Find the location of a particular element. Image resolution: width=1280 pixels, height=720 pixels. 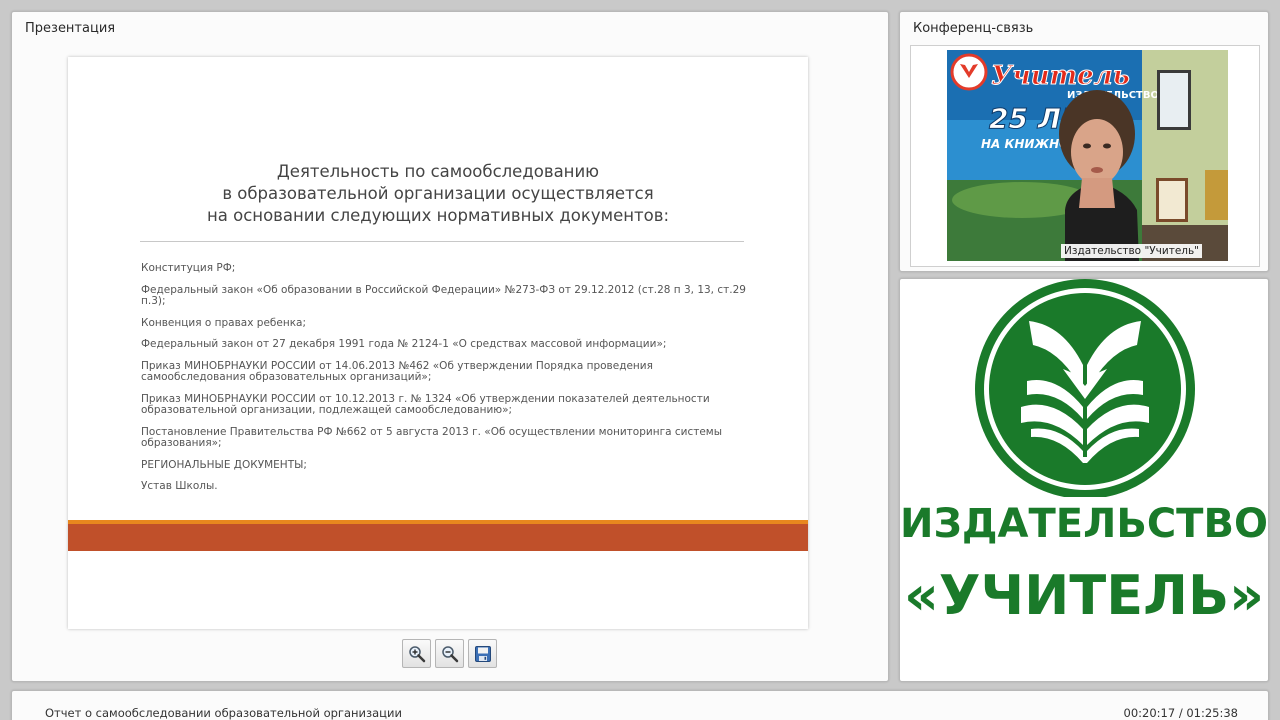

zoom-in-icon is located at coordinates (416, 653).